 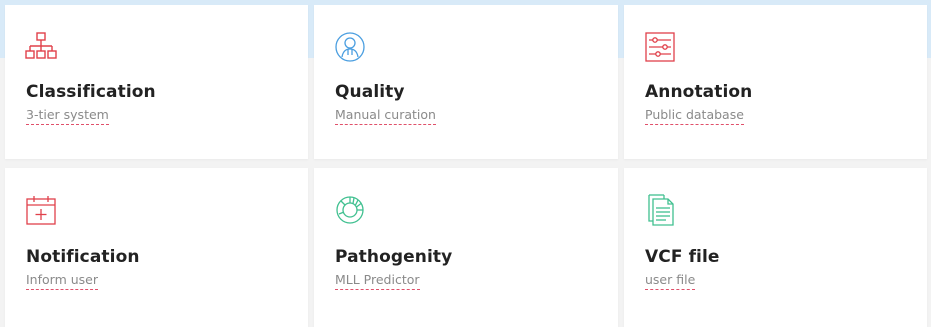 I want to click on sliders-icon, so click(x=660, y=47).